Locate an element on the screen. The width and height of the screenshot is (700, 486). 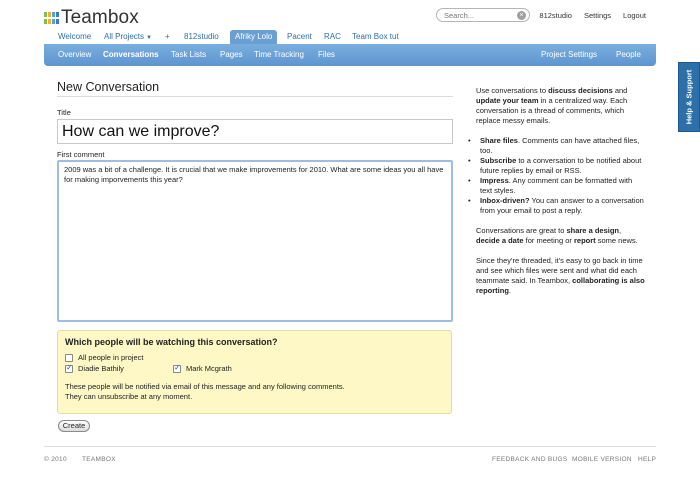
project-settings-link: Project Settings is located at coordinates (569, 54).